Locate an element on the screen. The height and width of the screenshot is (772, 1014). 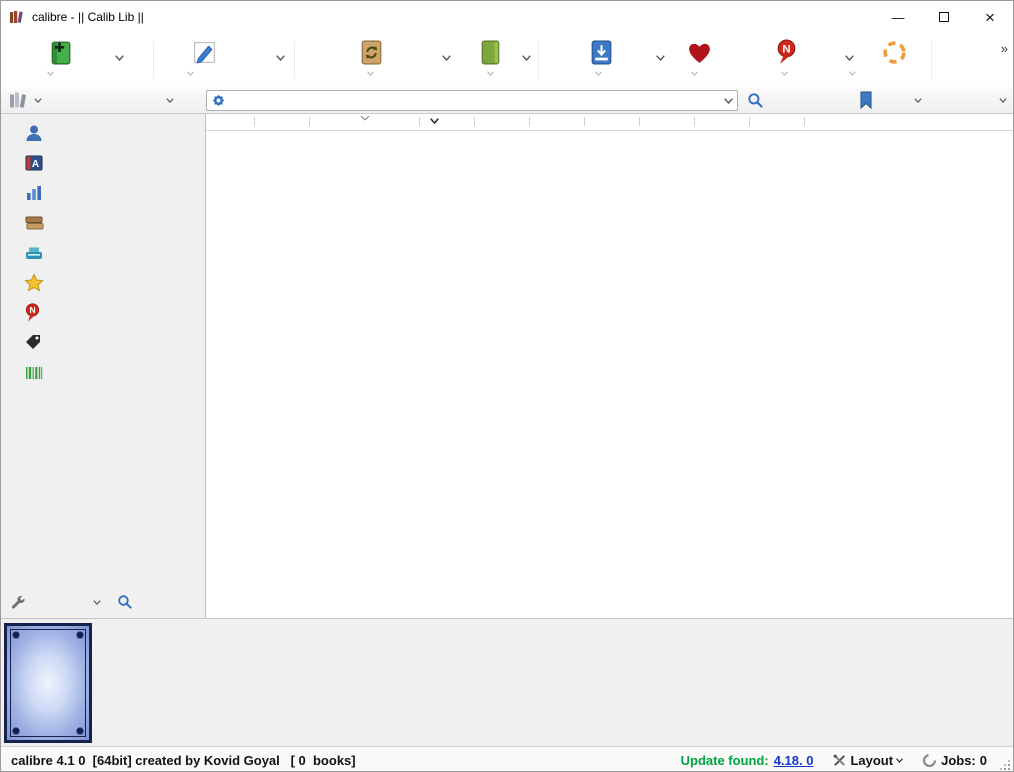
library-switcher-button is located at coordinates (18, 100).